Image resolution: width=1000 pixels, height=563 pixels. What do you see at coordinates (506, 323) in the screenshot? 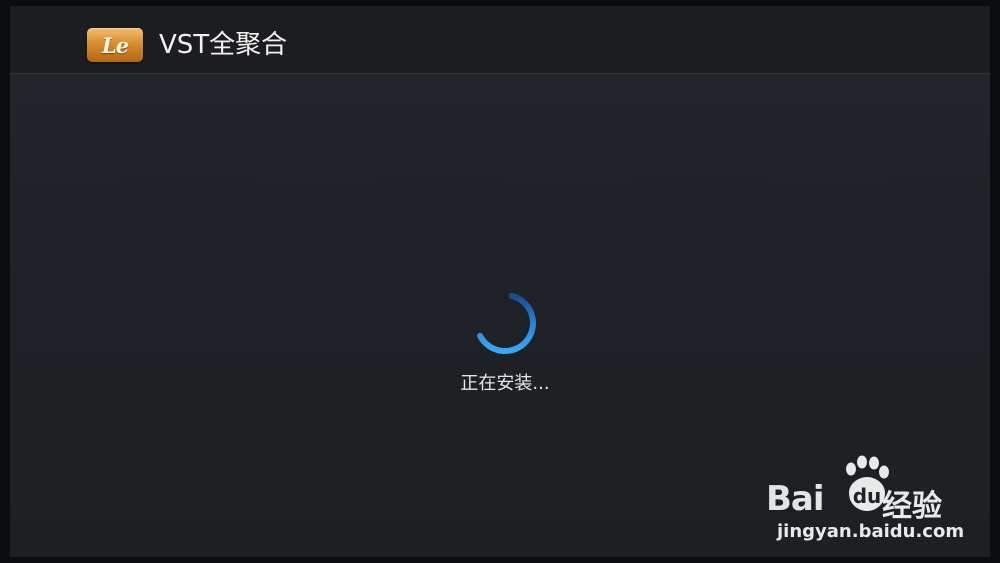
I see `loading-spinner-icon` at bounding box center [506, 323].